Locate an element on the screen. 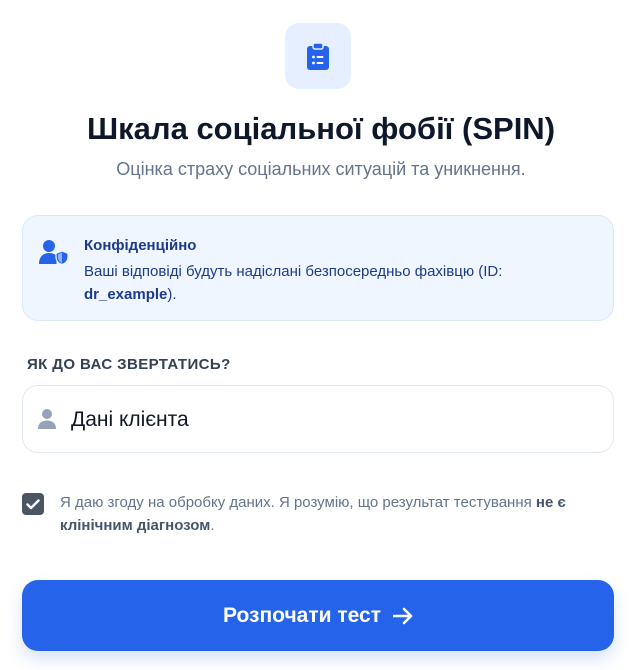 The image size is (642, 670). checkmark-icon is located at coordinates (33, 503).